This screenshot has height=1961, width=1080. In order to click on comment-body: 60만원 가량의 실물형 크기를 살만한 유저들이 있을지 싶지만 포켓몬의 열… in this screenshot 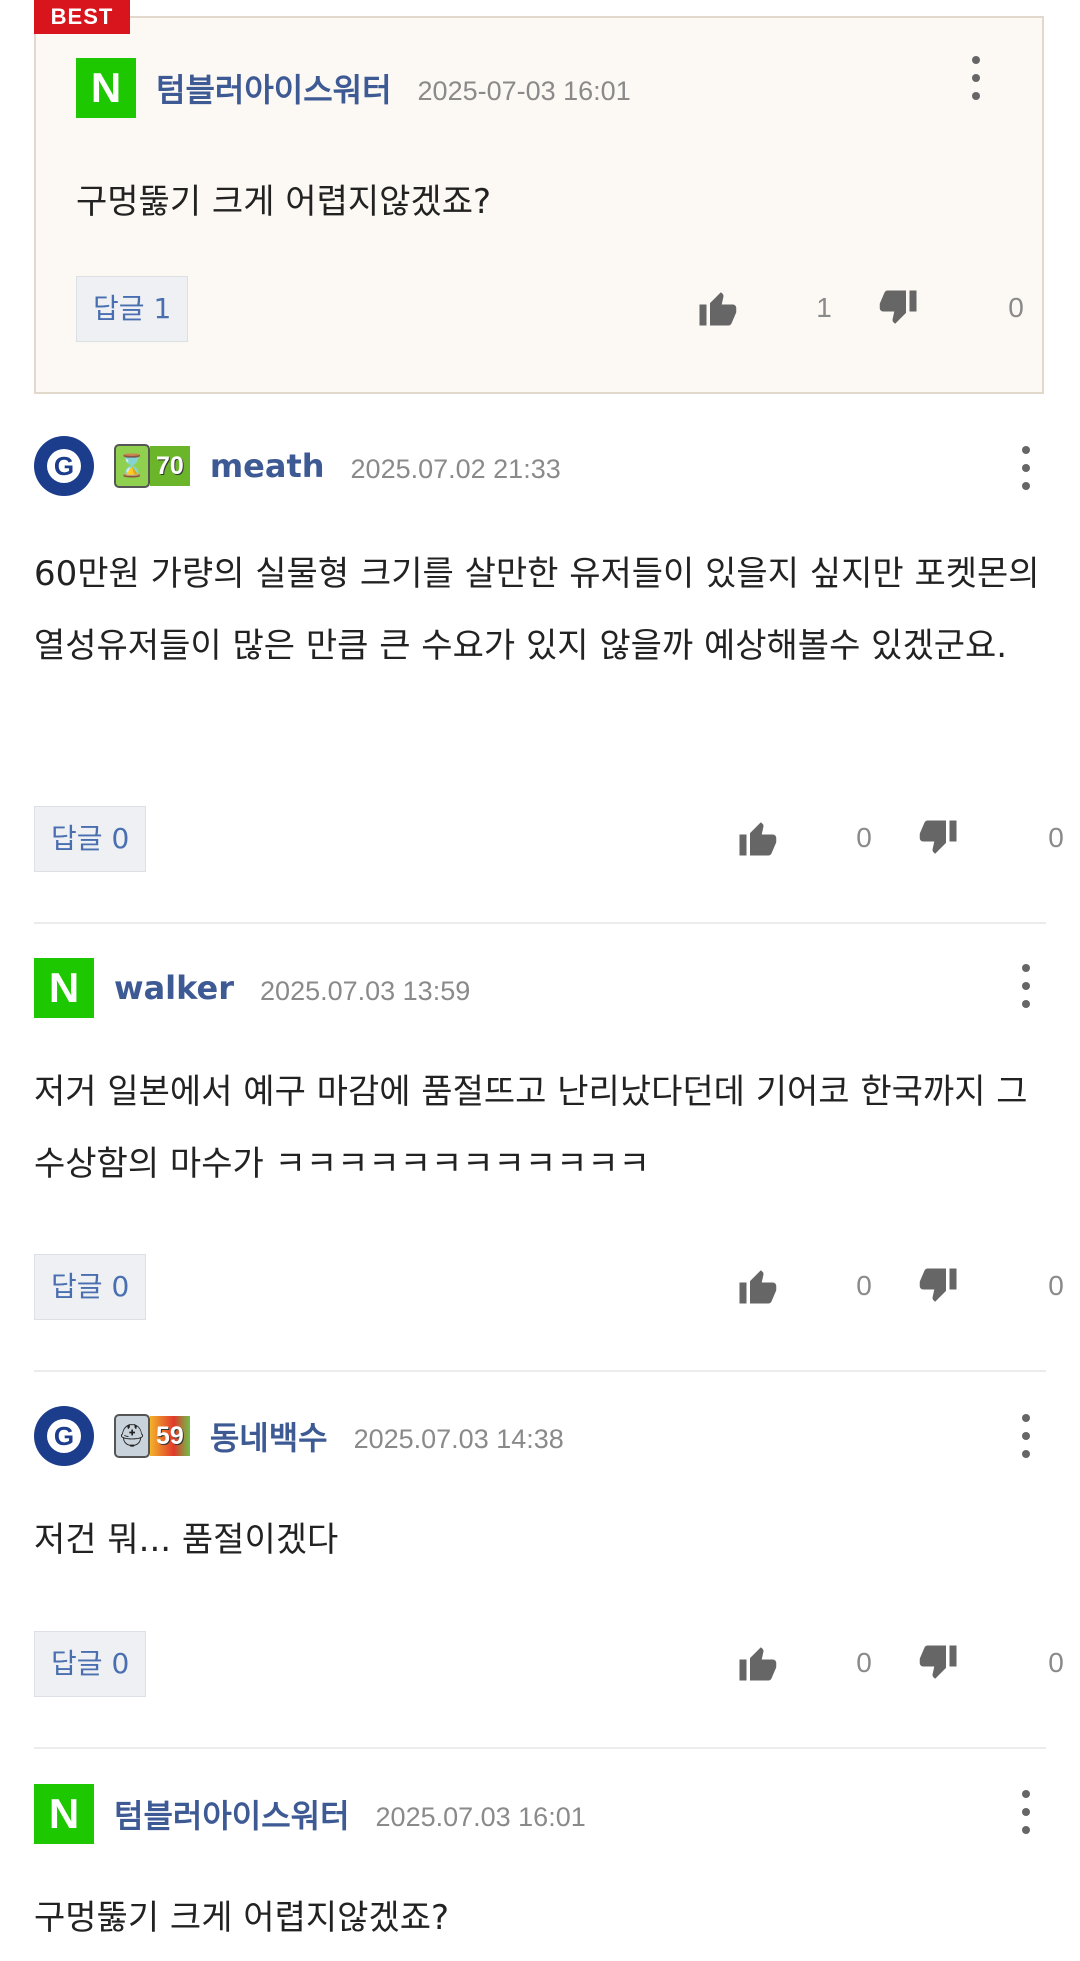, I will do `click(537, 610)`.